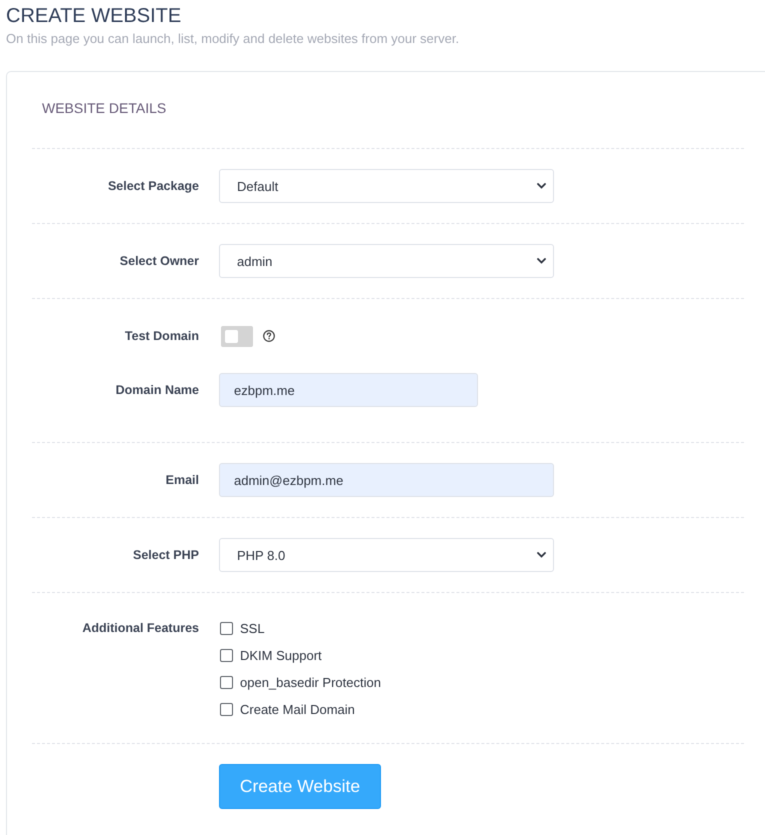  Describe the element at coordinates (153, 186) in the screenshot. I see `field-label: Select Package` at that location.